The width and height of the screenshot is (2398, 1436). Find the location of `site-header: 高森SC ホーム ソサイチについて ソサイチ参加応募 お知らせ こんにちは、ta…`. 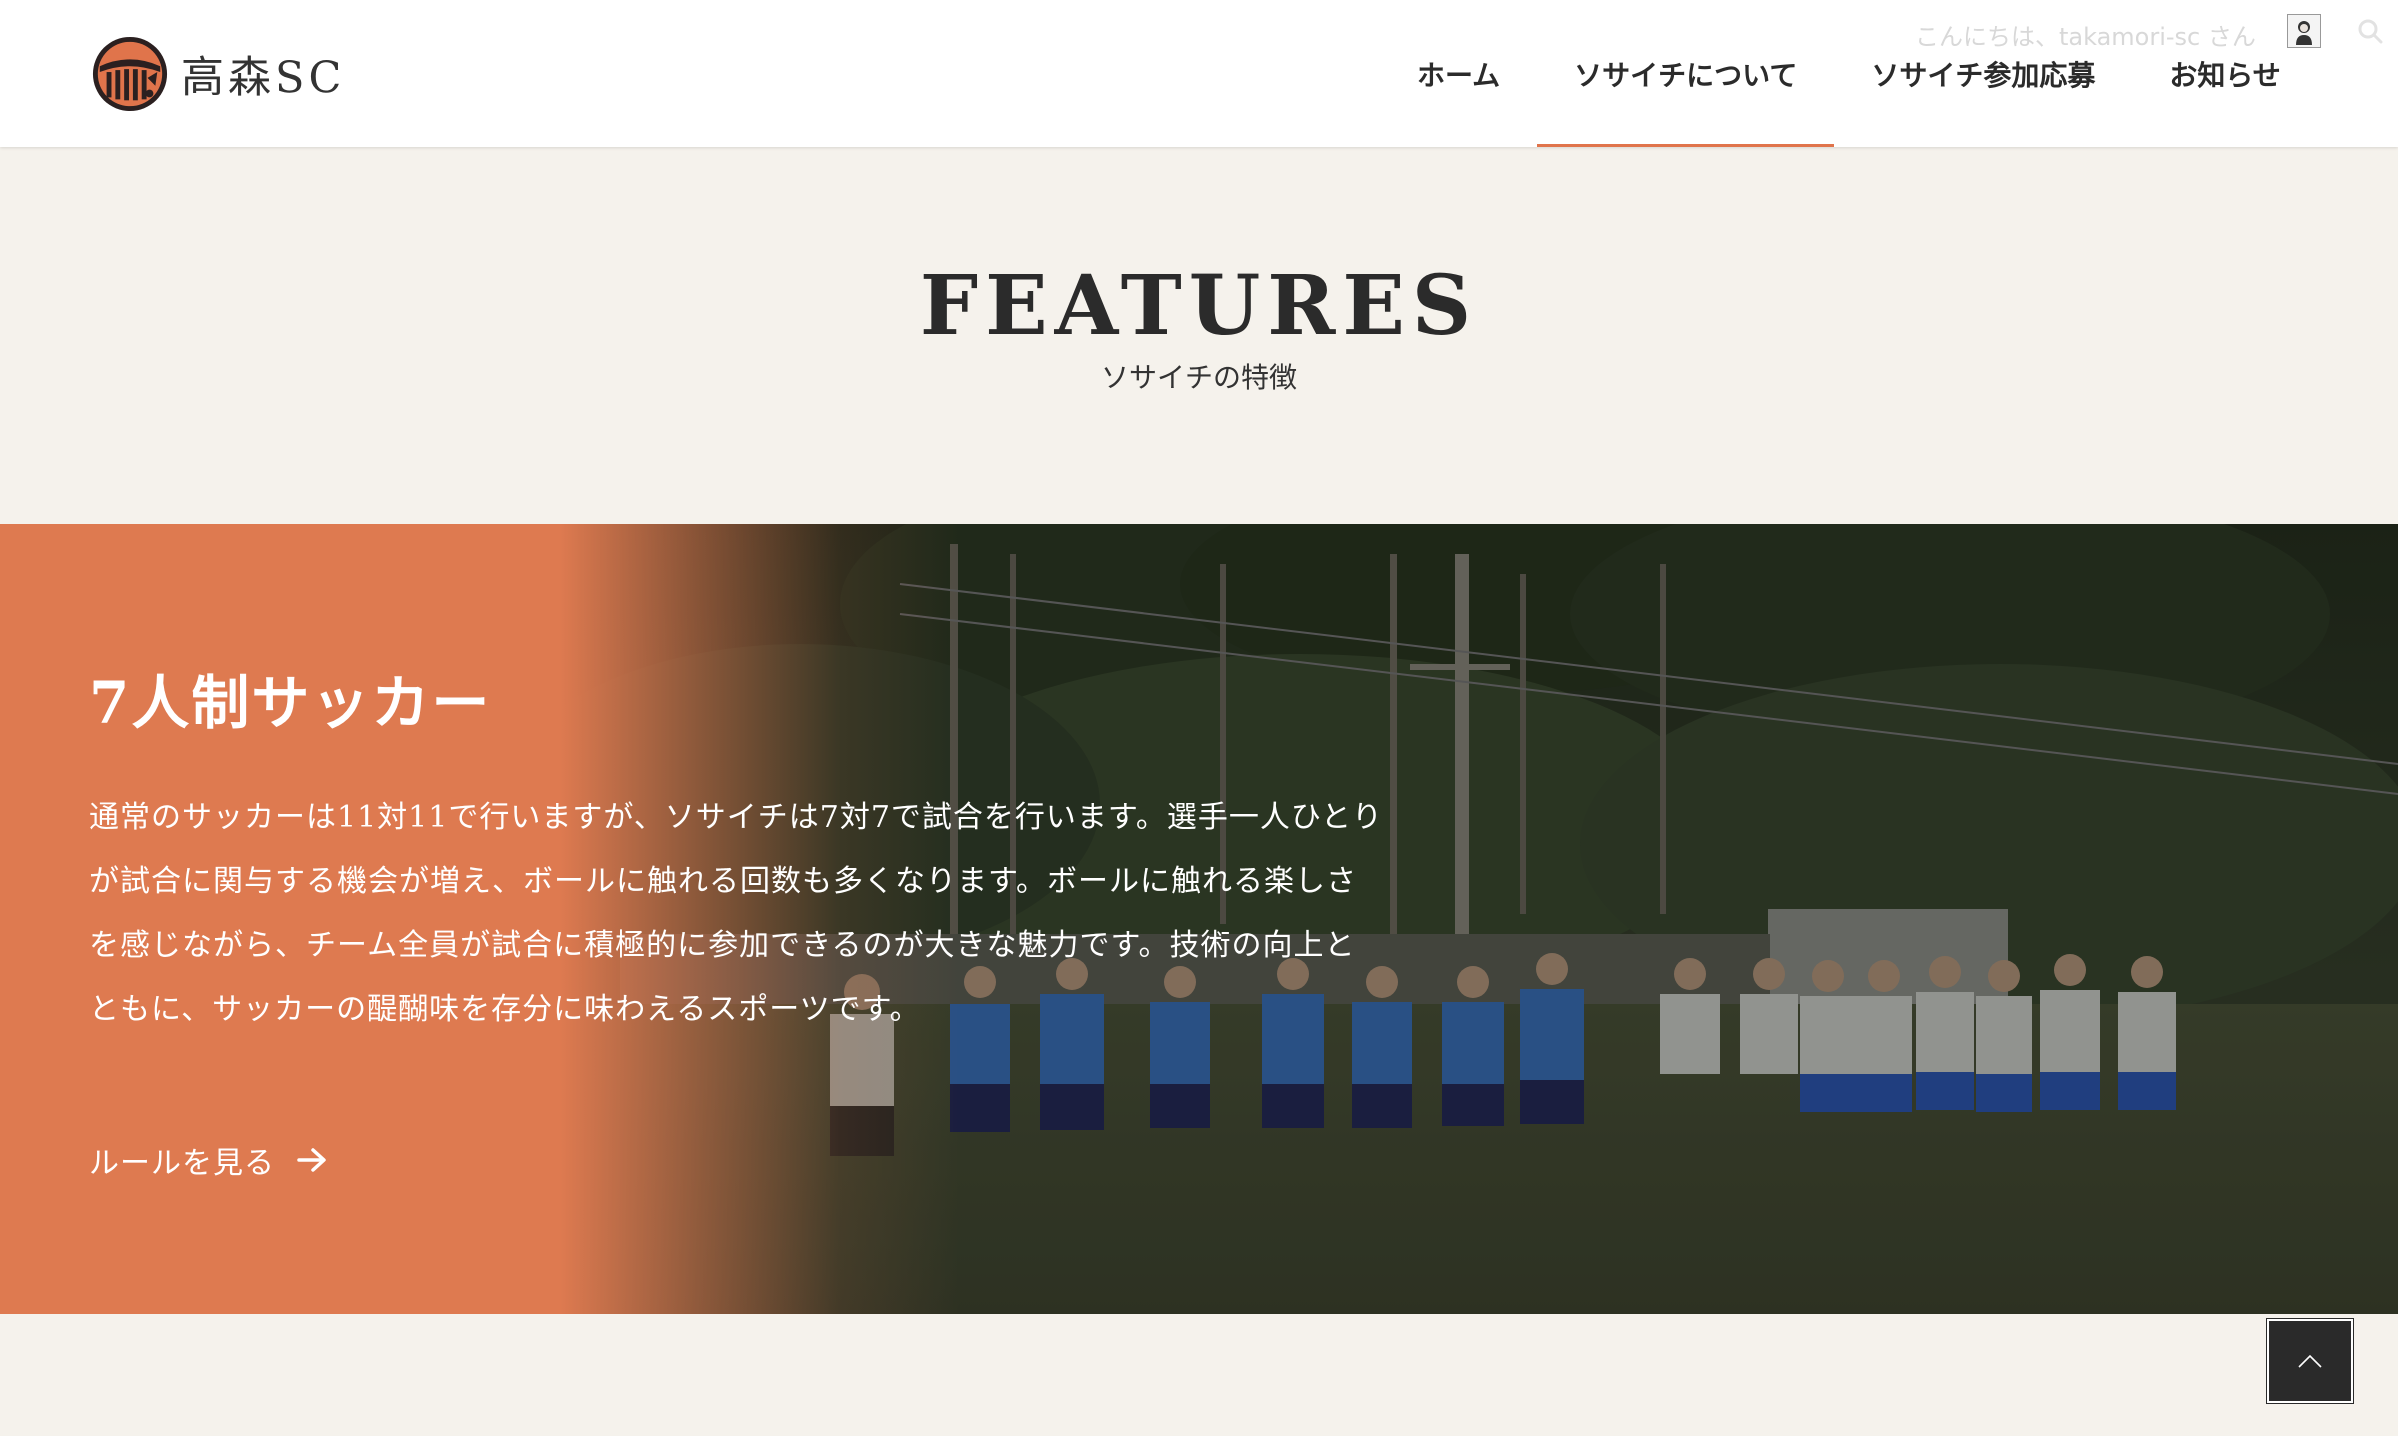

site-header: 高森SC ホーム ソサイチについて ソサイチ参加応募 お知らせ こんにちは、ta… is located at coordinates (1199, 73).